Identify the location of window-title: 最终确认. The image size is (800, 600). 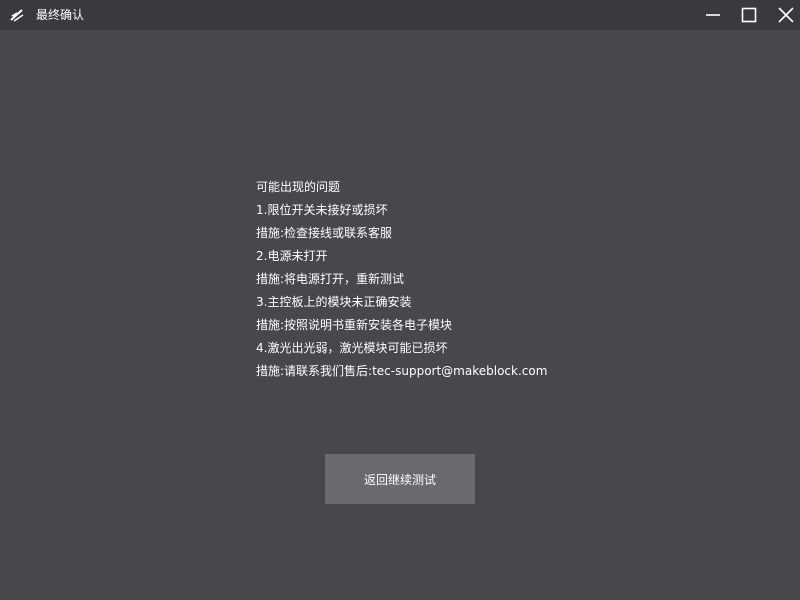
(60, 15).